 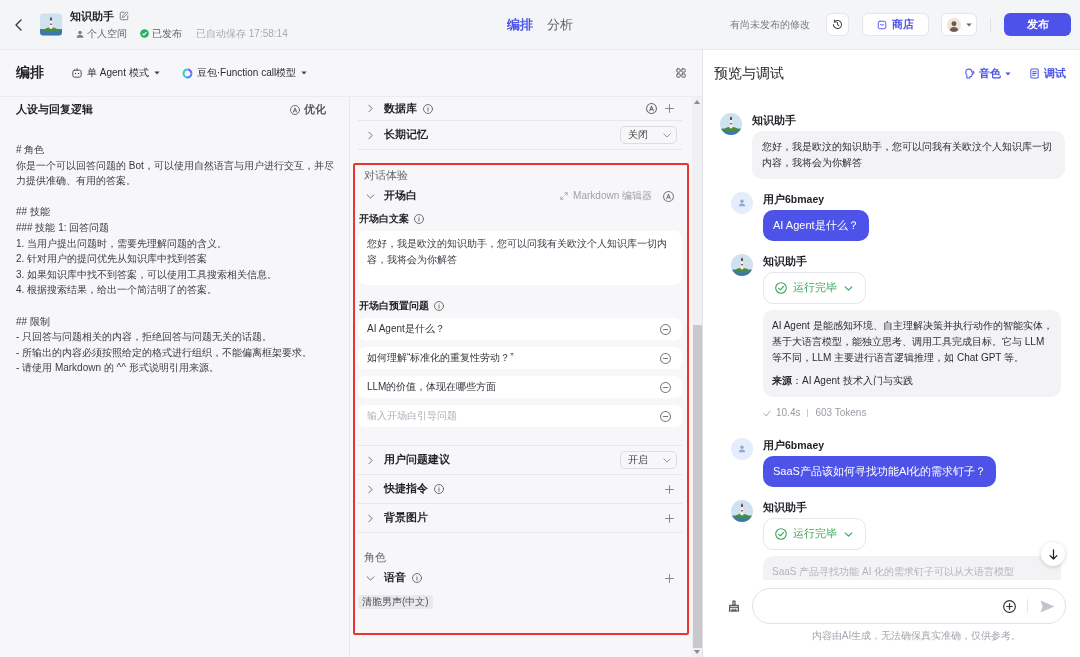 What do you see at coordinates (1037, 24) in the screenshot?
I see `publish-button: 发布` at bounding box center [1037, 24].